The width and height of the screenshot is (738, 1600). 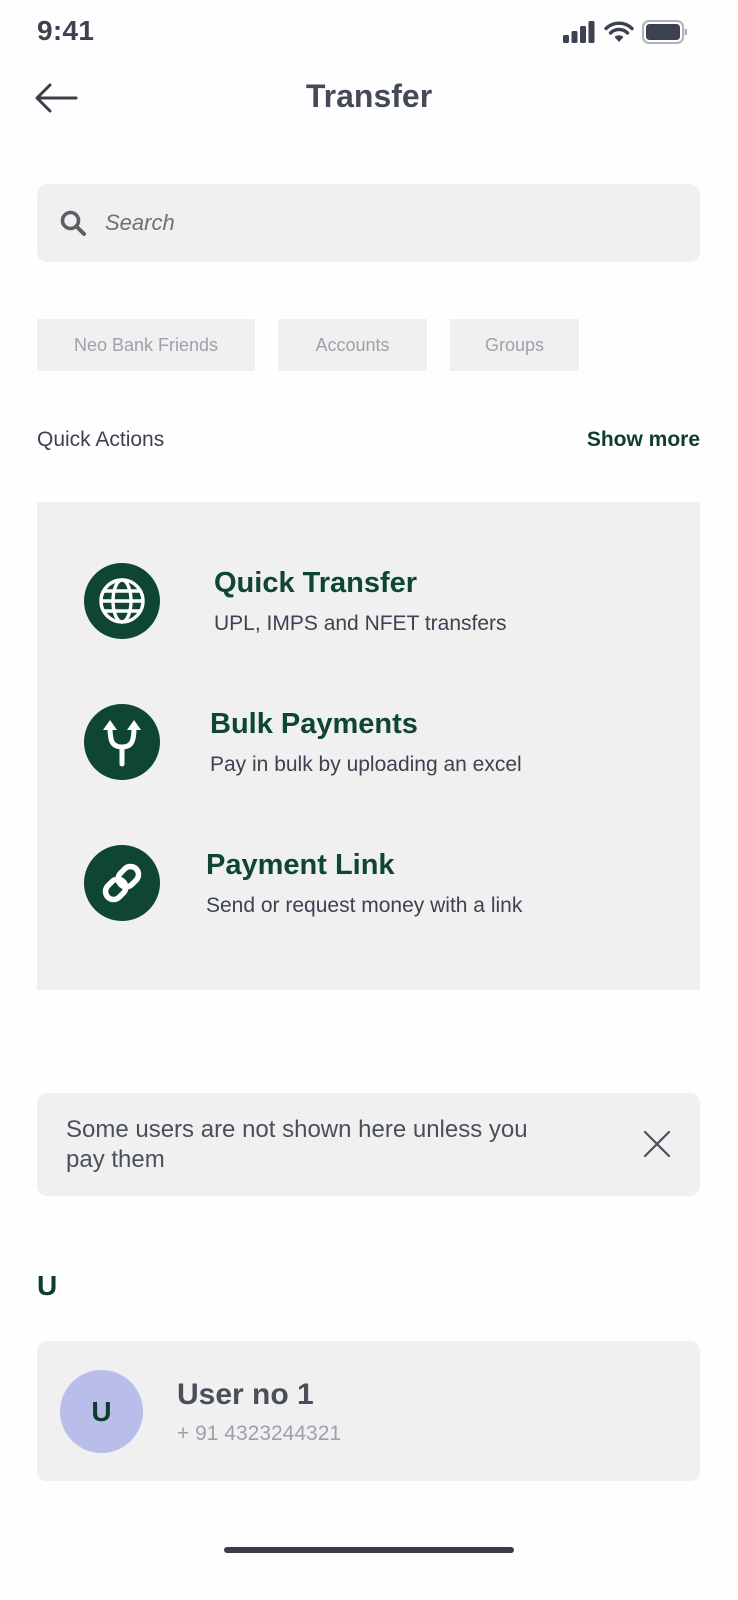 What do you see at coordinates (643, 440) in the screenshot?
I see `show-more-link: Show more` at bounding box center [643, 440].